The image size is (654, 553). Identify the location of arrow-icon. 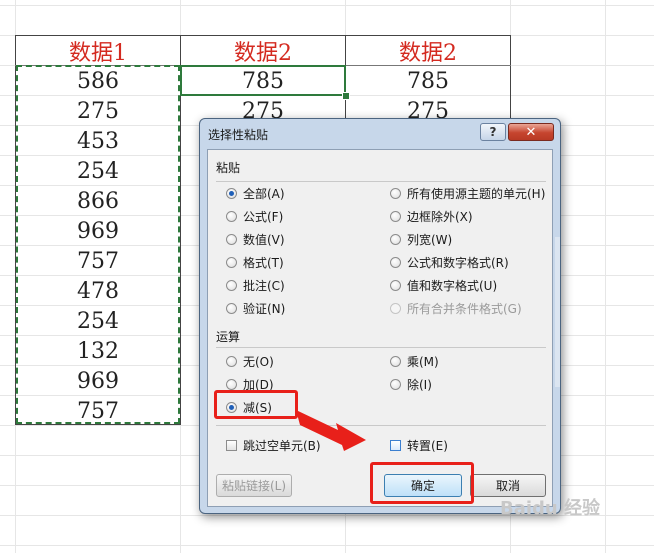
(331, 430).